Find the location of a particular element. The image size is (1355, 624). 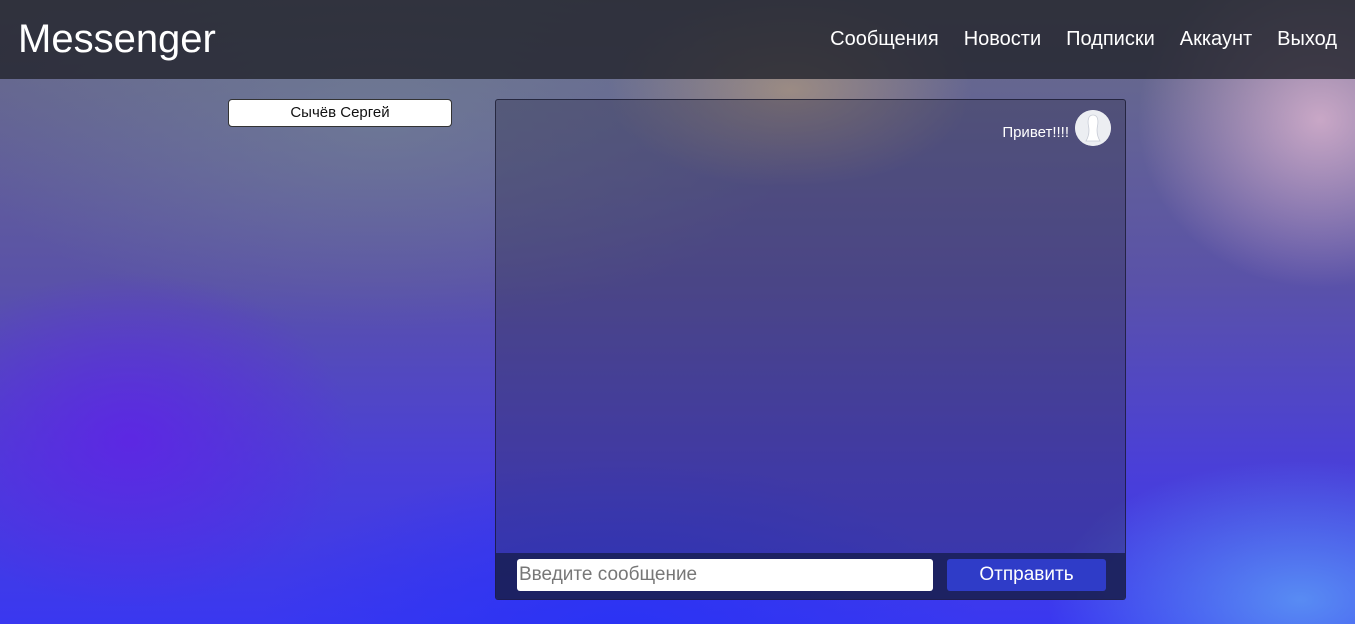

nav-link-news: Новости is located at coordinates (1002, 39).